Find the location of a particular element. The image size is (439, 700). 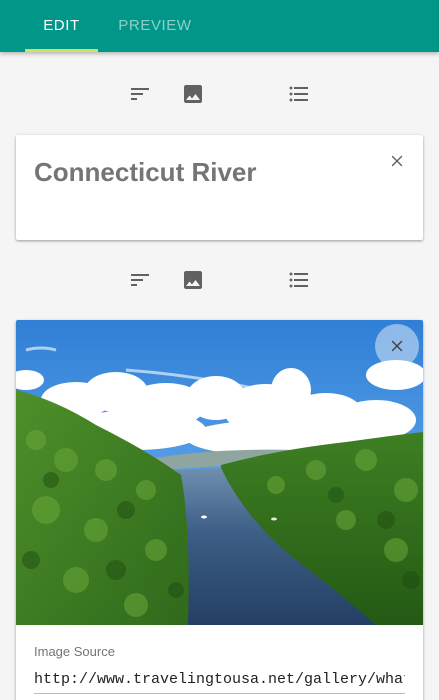

image-source-label: Image Source is located at coordinates (74, 651).